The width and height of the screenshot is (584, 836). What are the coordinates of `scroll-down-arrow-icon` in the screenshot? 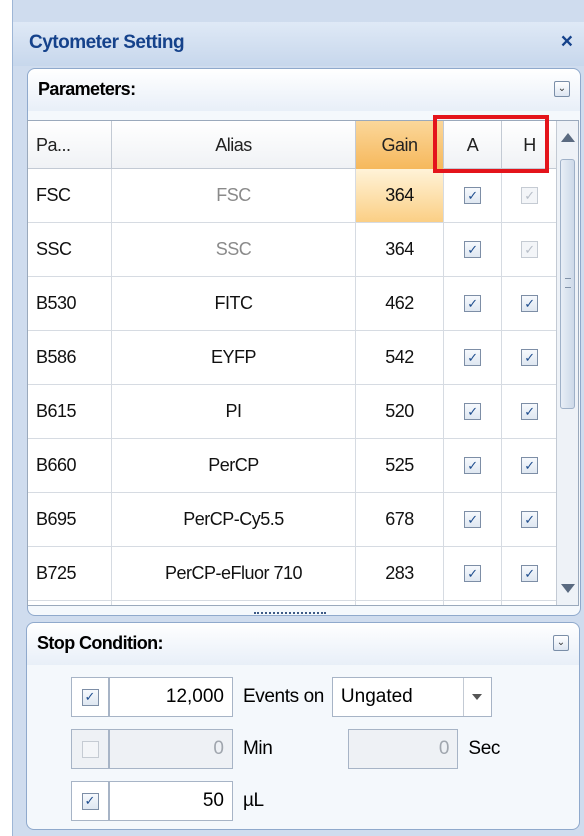 It's located at (568, 588).